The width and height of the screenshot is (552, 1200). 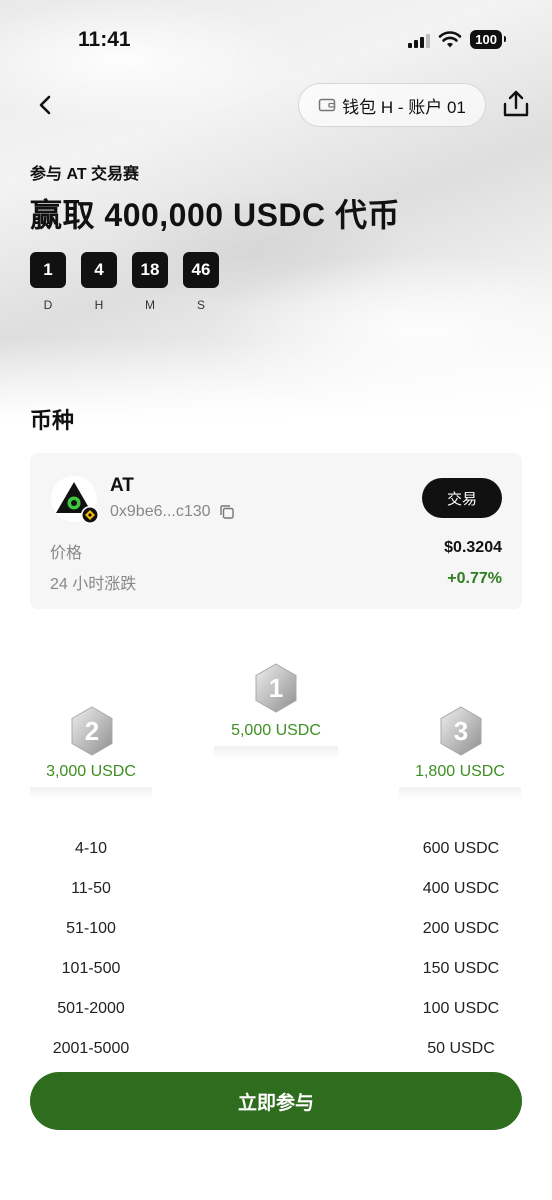 I want to click on rank-row: 501-2000 100 USDC, so click(x=276, y=1013).